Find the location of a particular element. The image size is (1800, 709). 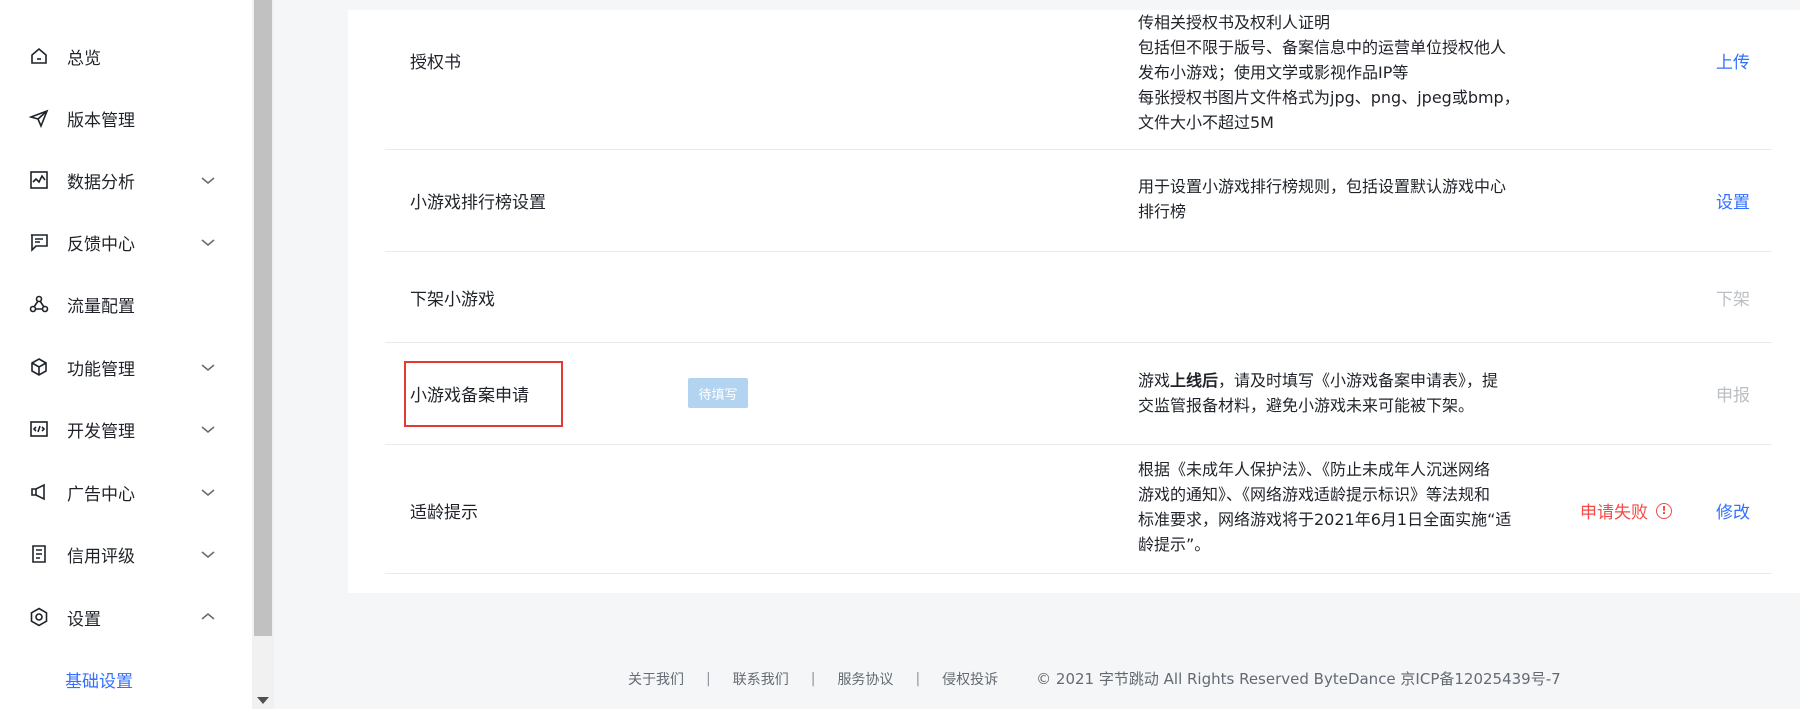

sidebar-item-overview: 总览 is located at coordinates (126, 56).